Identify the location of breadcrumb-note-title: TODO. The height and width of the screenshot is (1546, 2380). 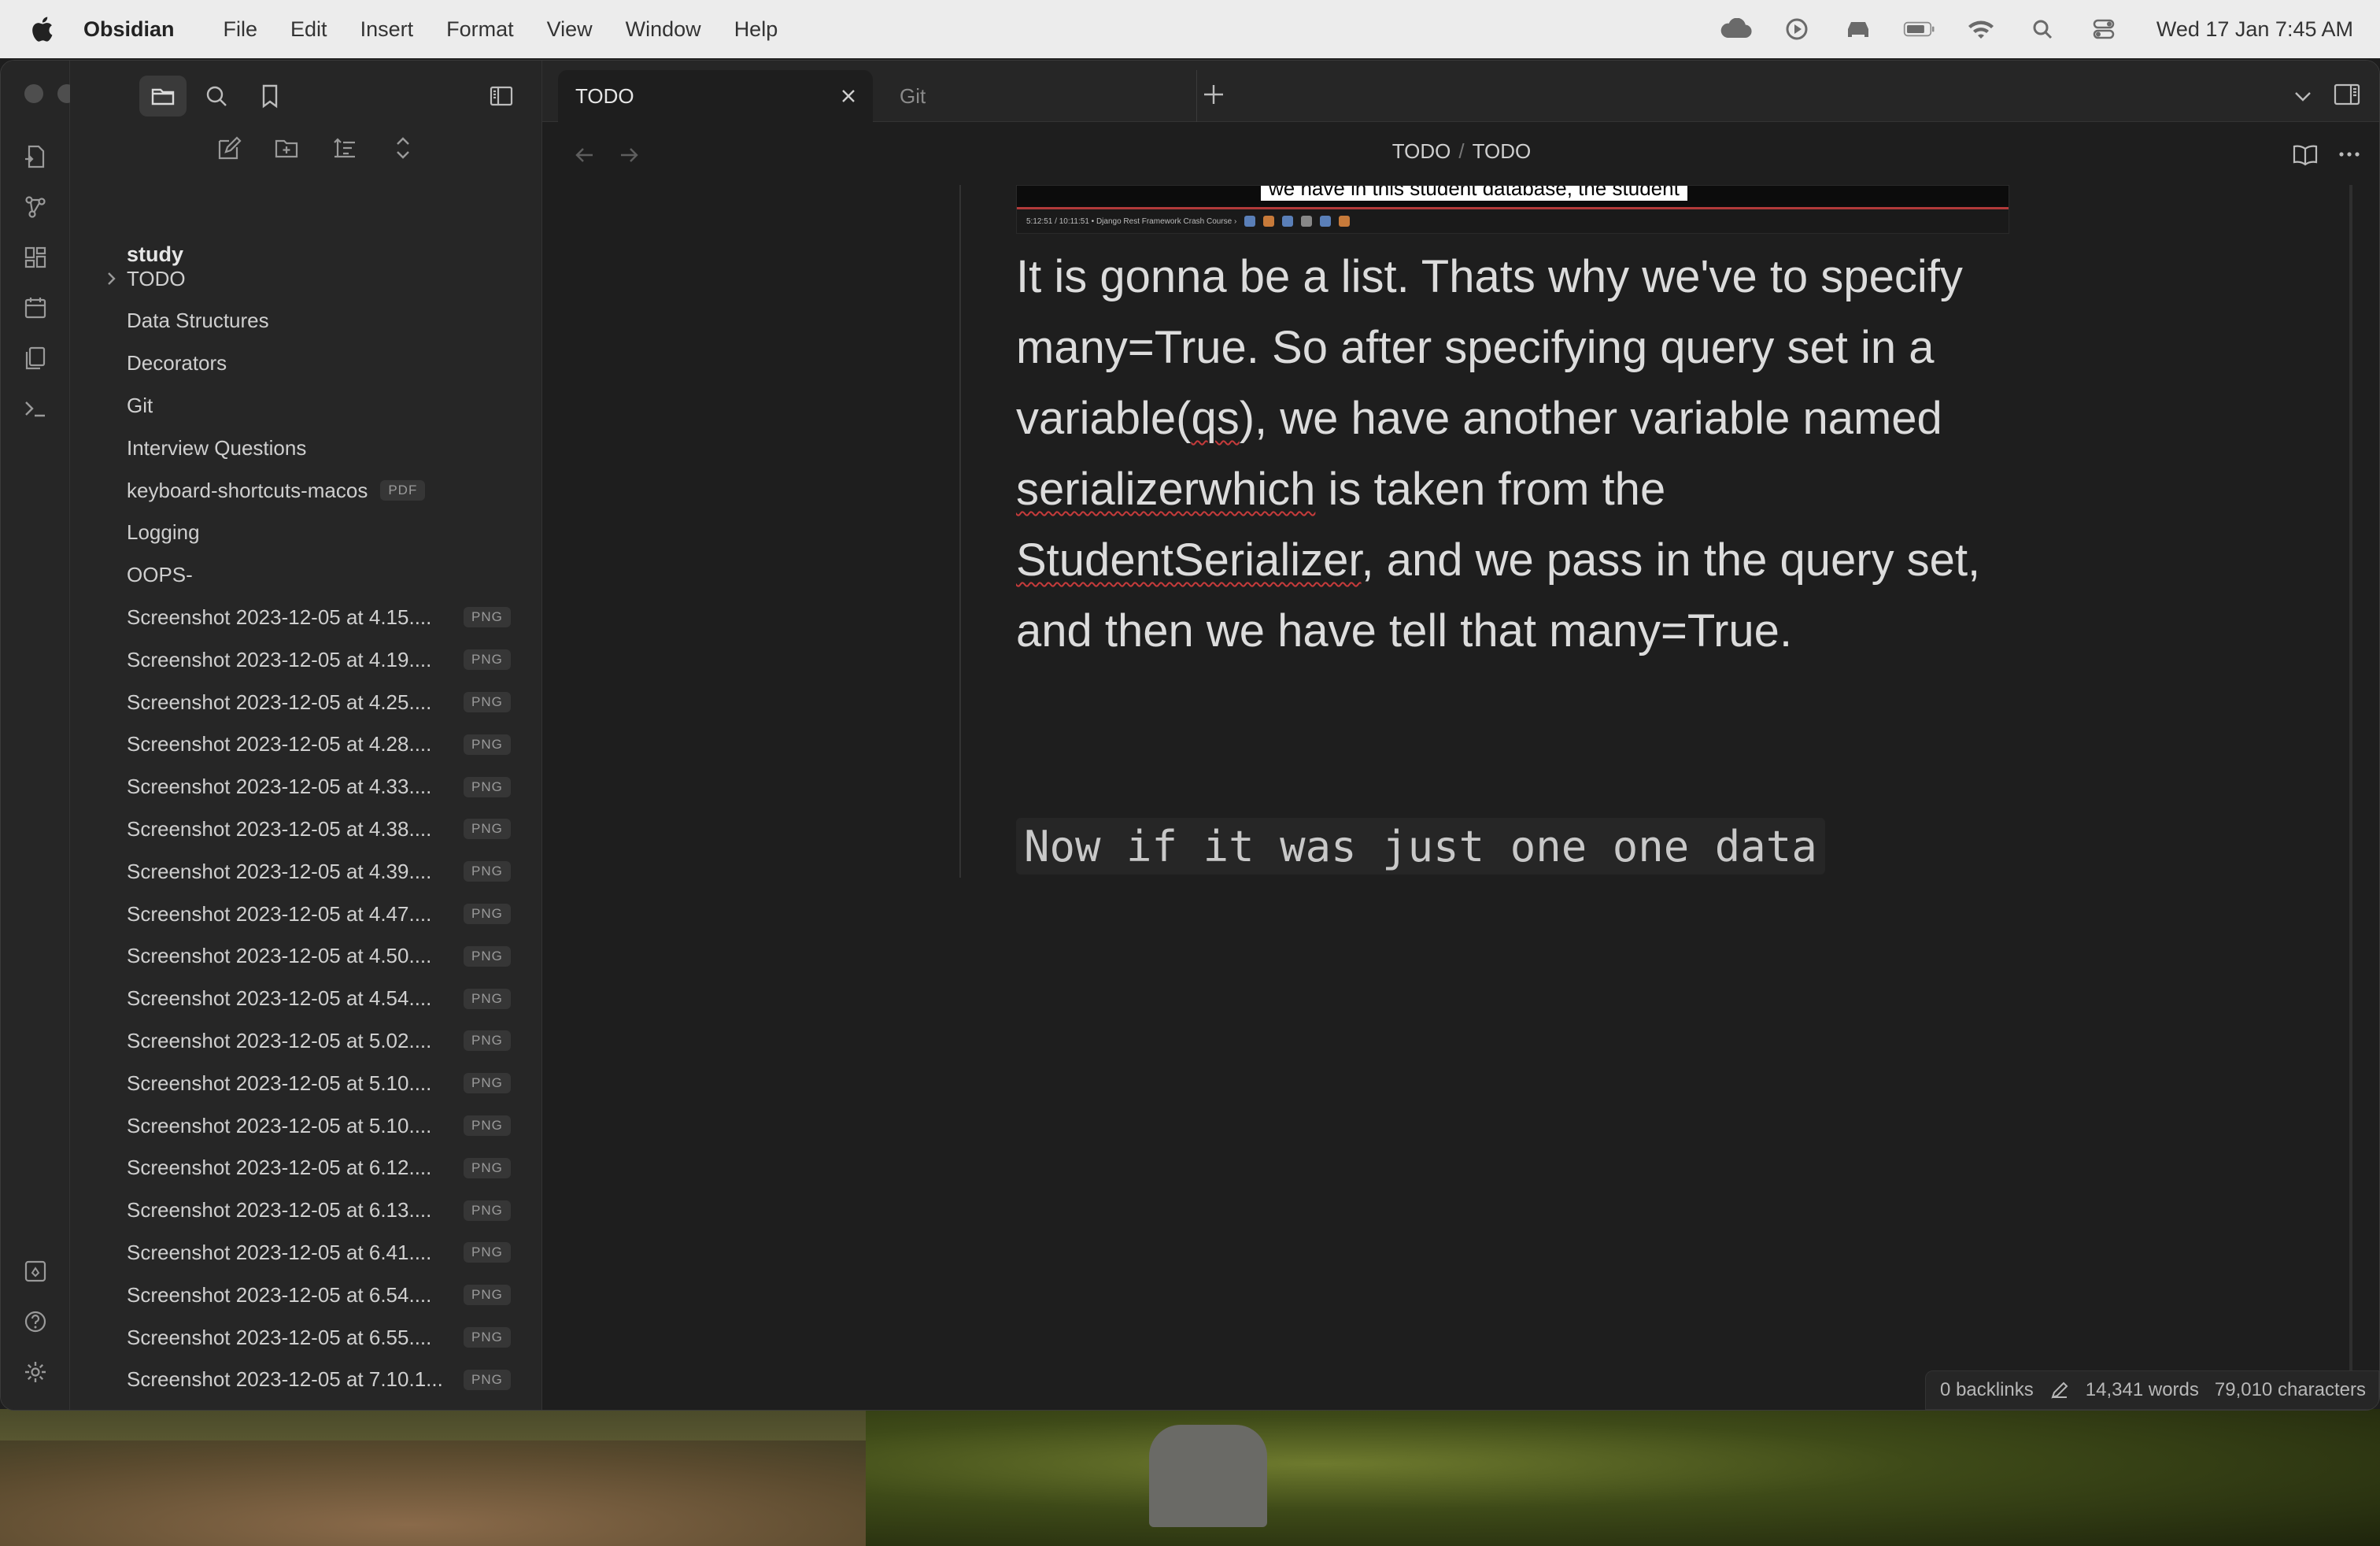
(1502, 151).